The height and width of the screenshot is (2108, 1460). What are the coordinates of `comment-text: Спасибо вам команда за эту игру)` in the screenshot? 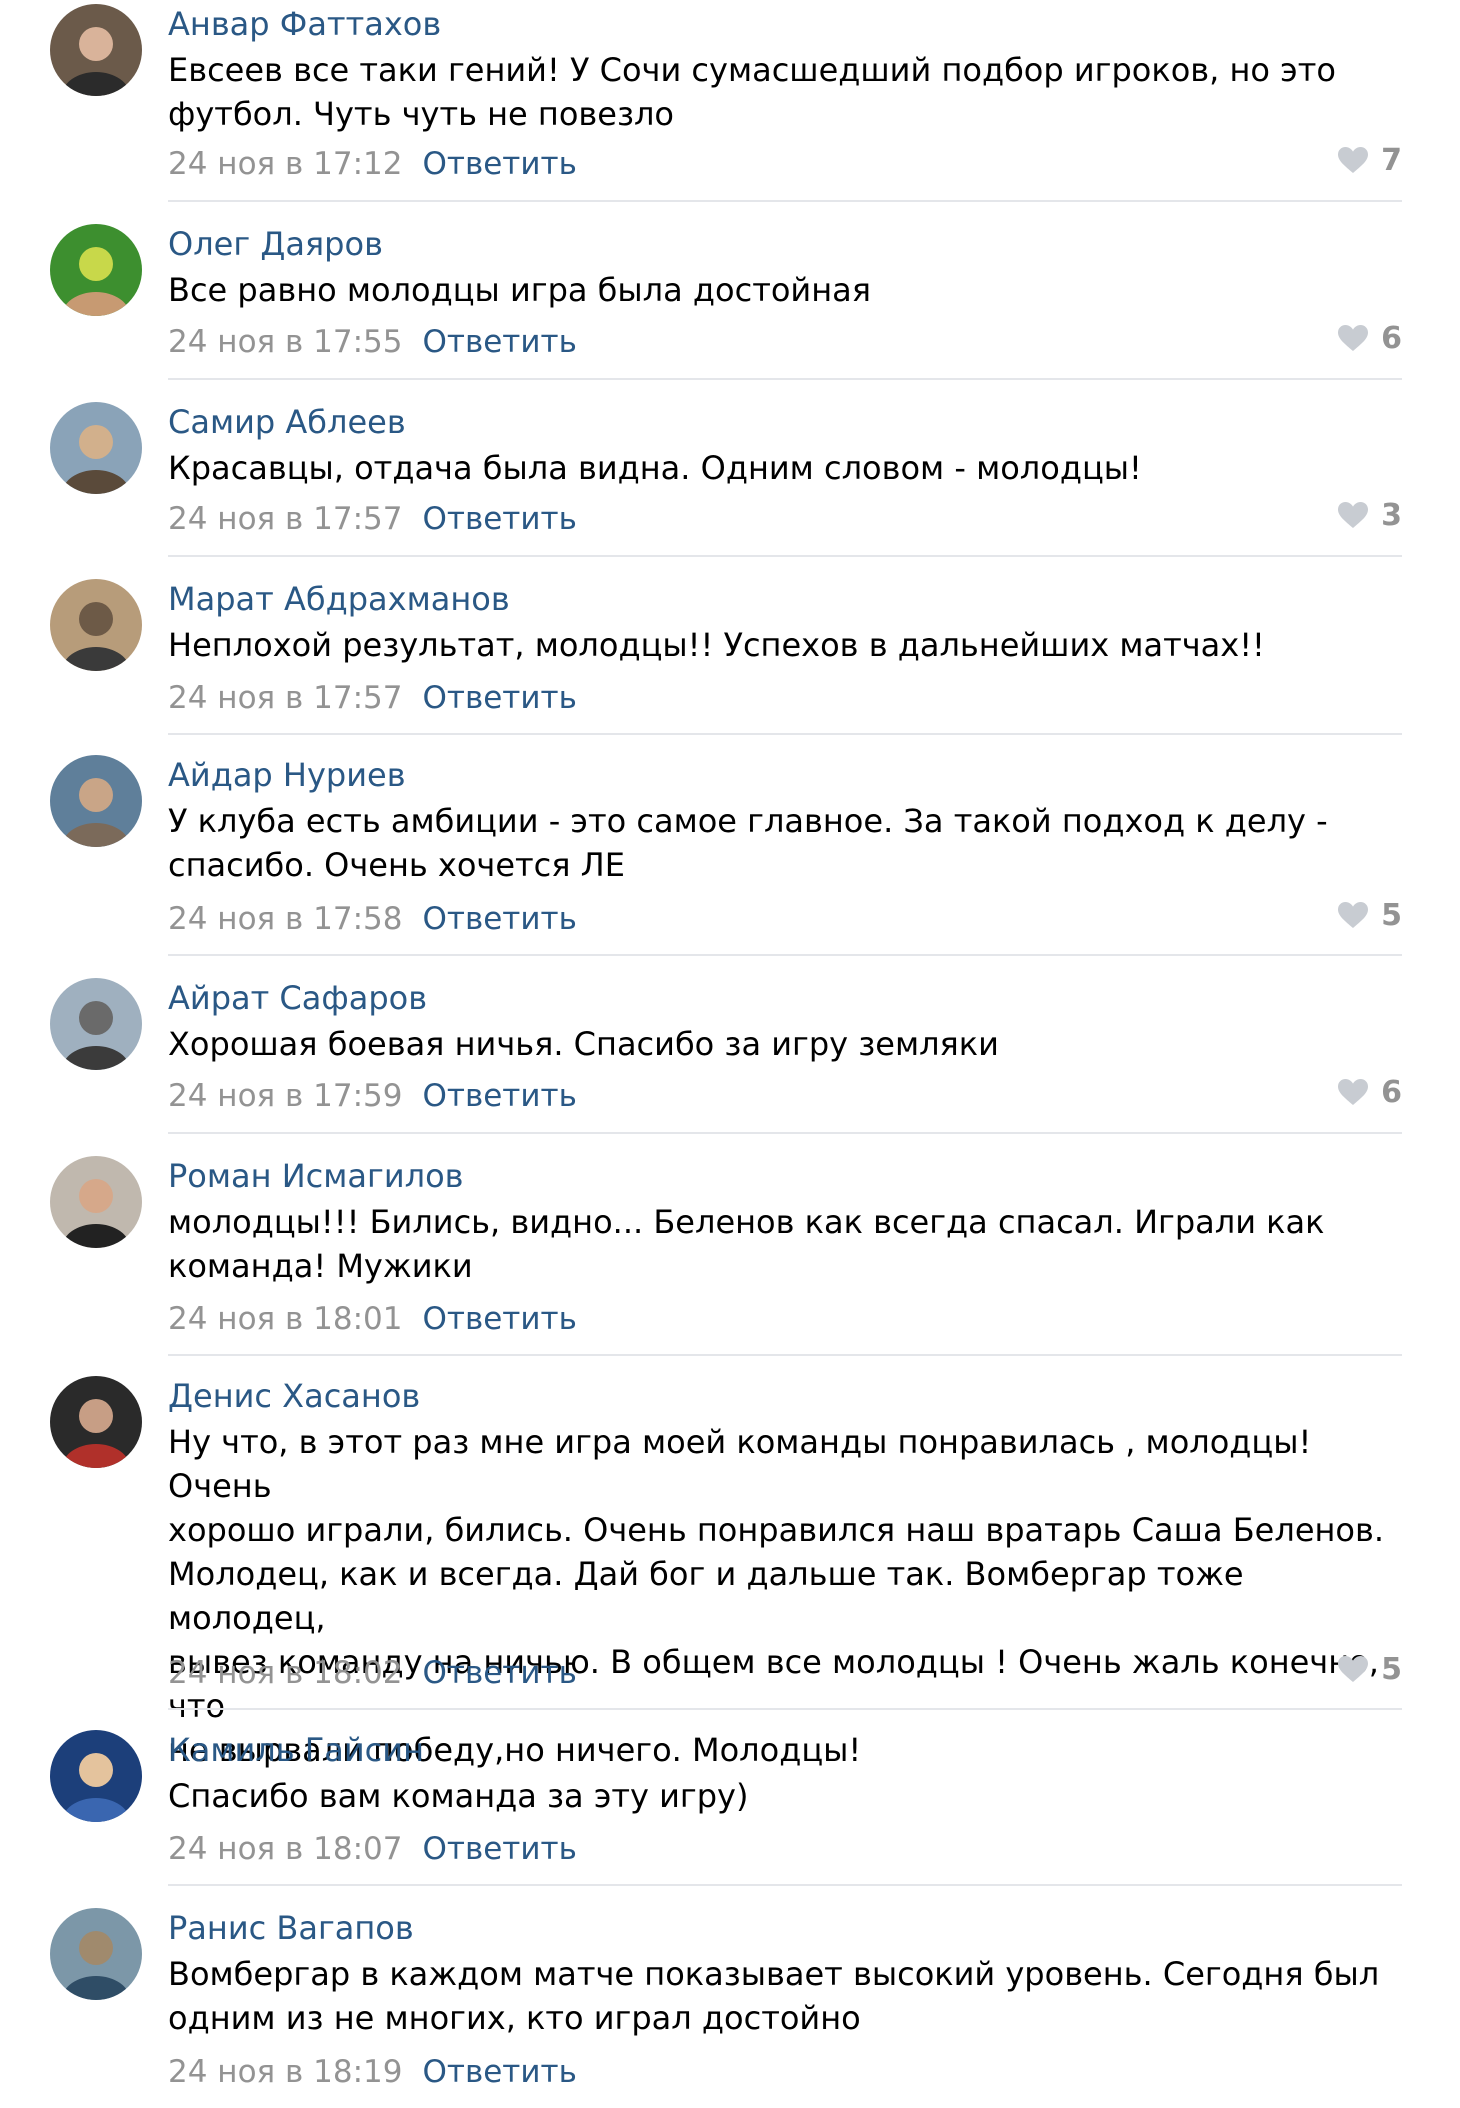 It's located at (458, 1796).